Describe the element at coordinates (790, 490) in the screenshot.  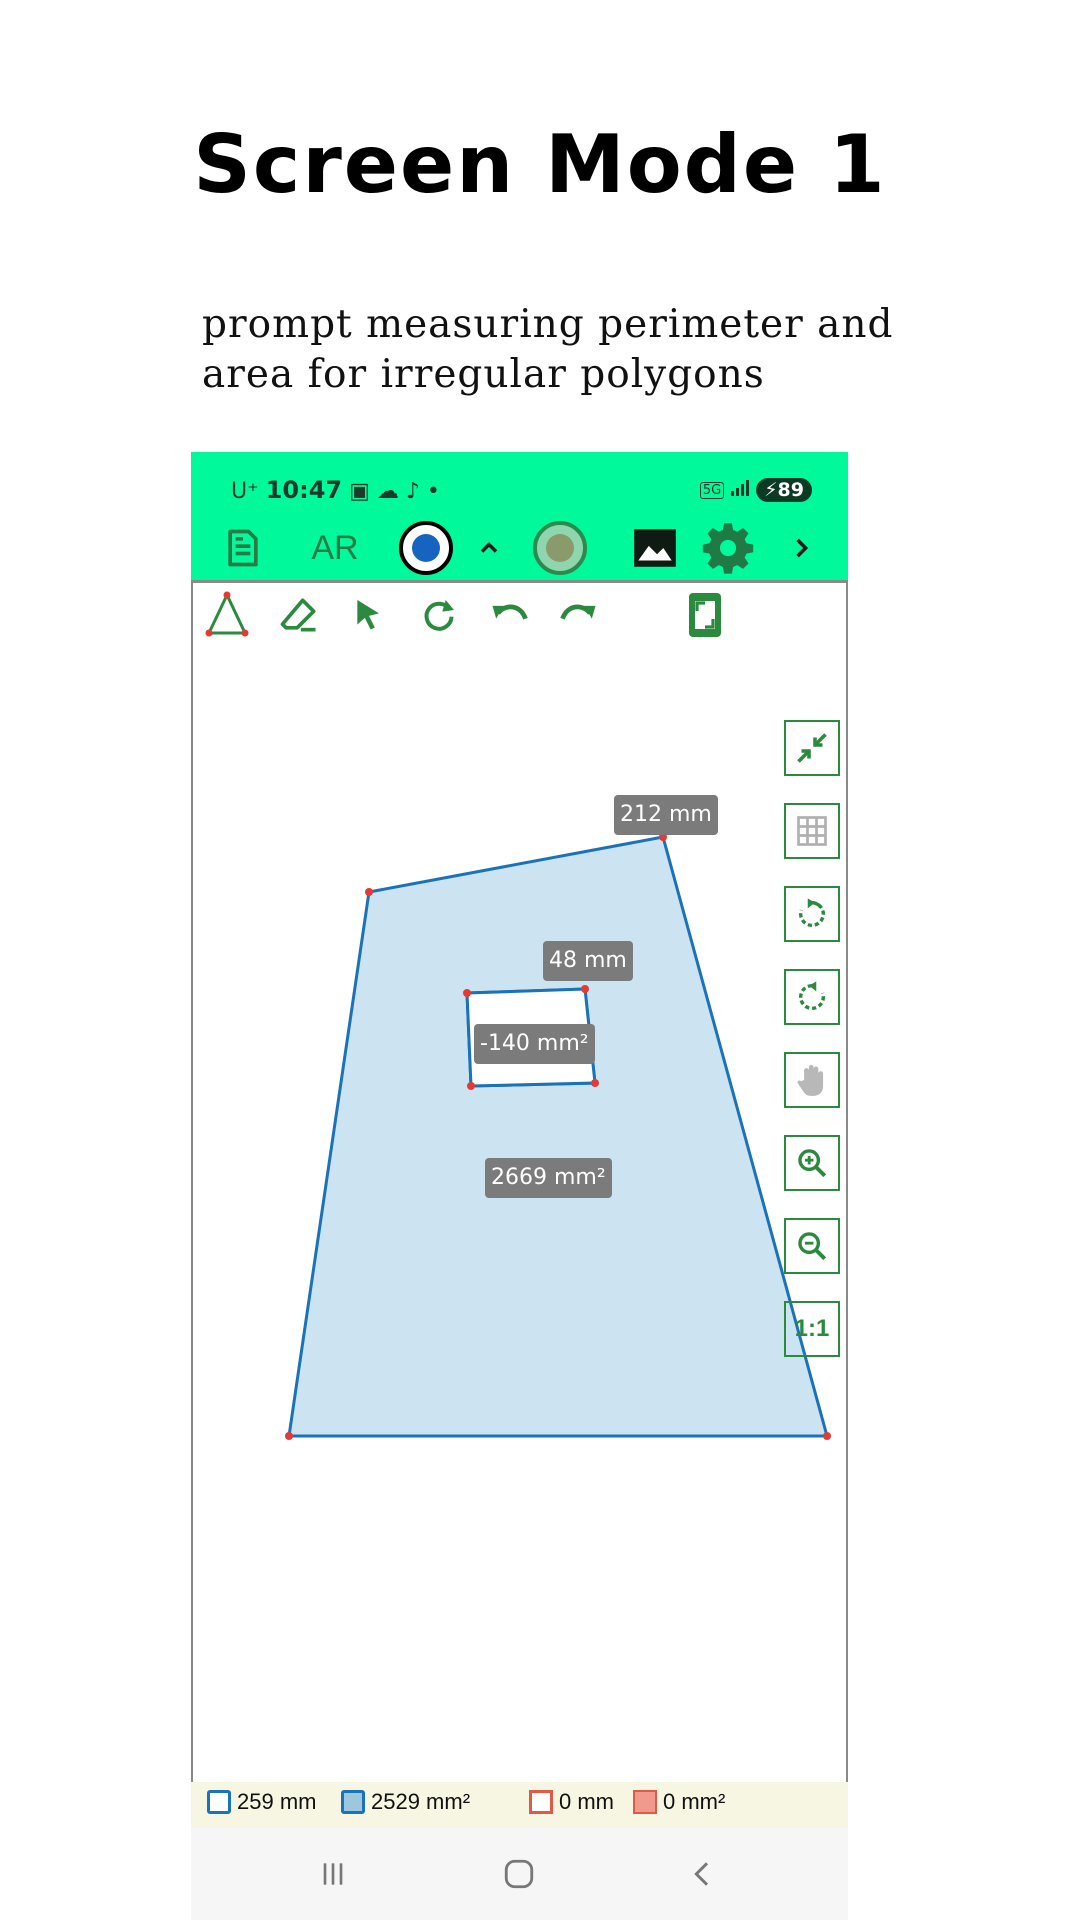
I see `battery-level: 89` at that location.